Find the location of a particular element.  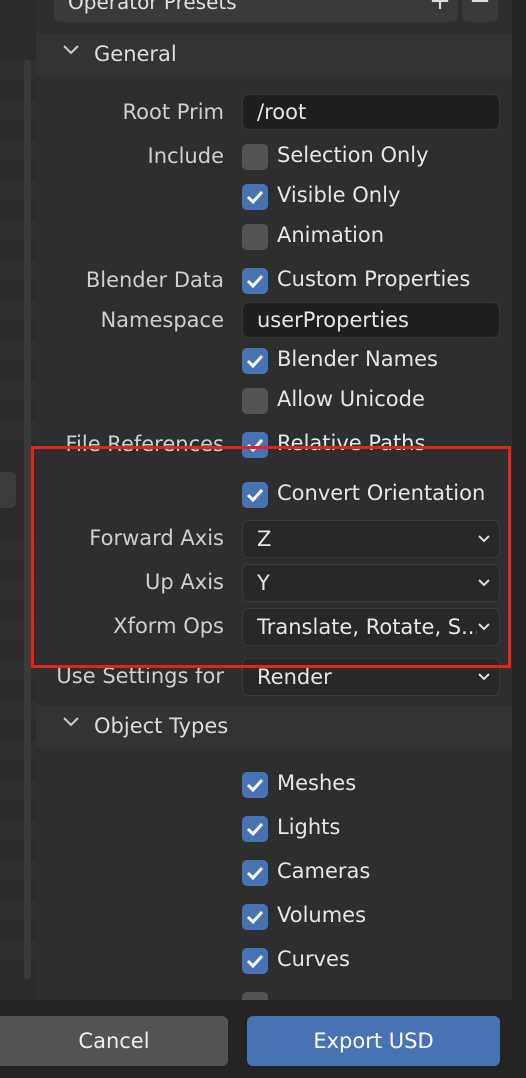

export-usd-button: Export USD is located at coordinates (373, 1041).